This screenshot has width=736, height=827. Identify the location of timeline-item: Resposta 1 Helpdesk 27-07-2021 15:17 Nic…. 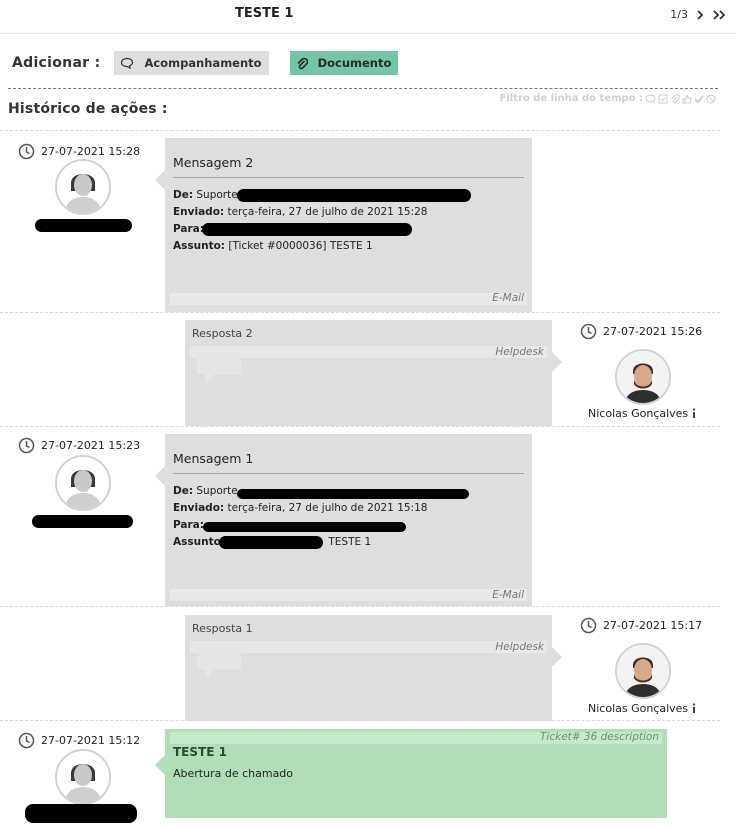
(360, 663).